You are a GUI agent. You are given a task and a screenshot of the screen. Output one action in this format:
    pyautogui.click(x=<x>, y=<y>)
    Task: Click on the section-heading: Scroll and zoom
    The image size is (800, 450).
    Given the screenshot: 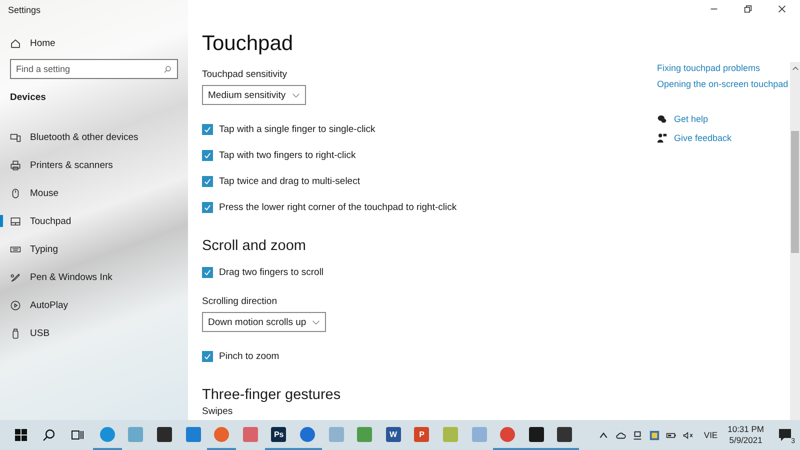 What is the action you would take?
    pyautogui.click(x=254, y=246)
    